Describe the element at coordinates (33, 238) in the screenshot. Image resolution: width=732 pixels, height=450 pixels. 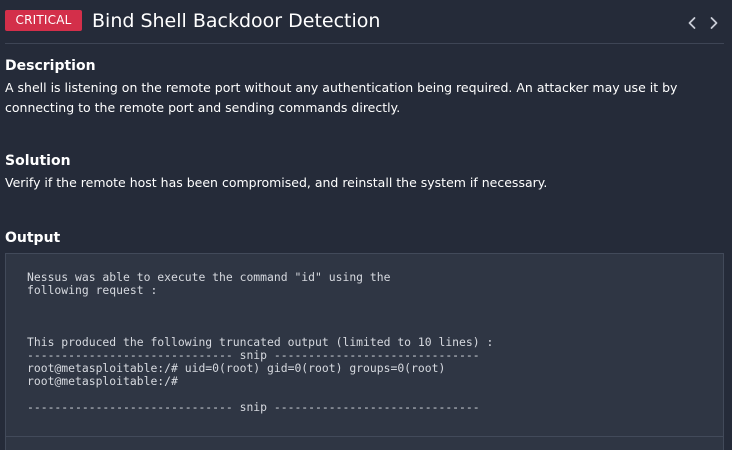
I see `output-heading: Output` at that location.